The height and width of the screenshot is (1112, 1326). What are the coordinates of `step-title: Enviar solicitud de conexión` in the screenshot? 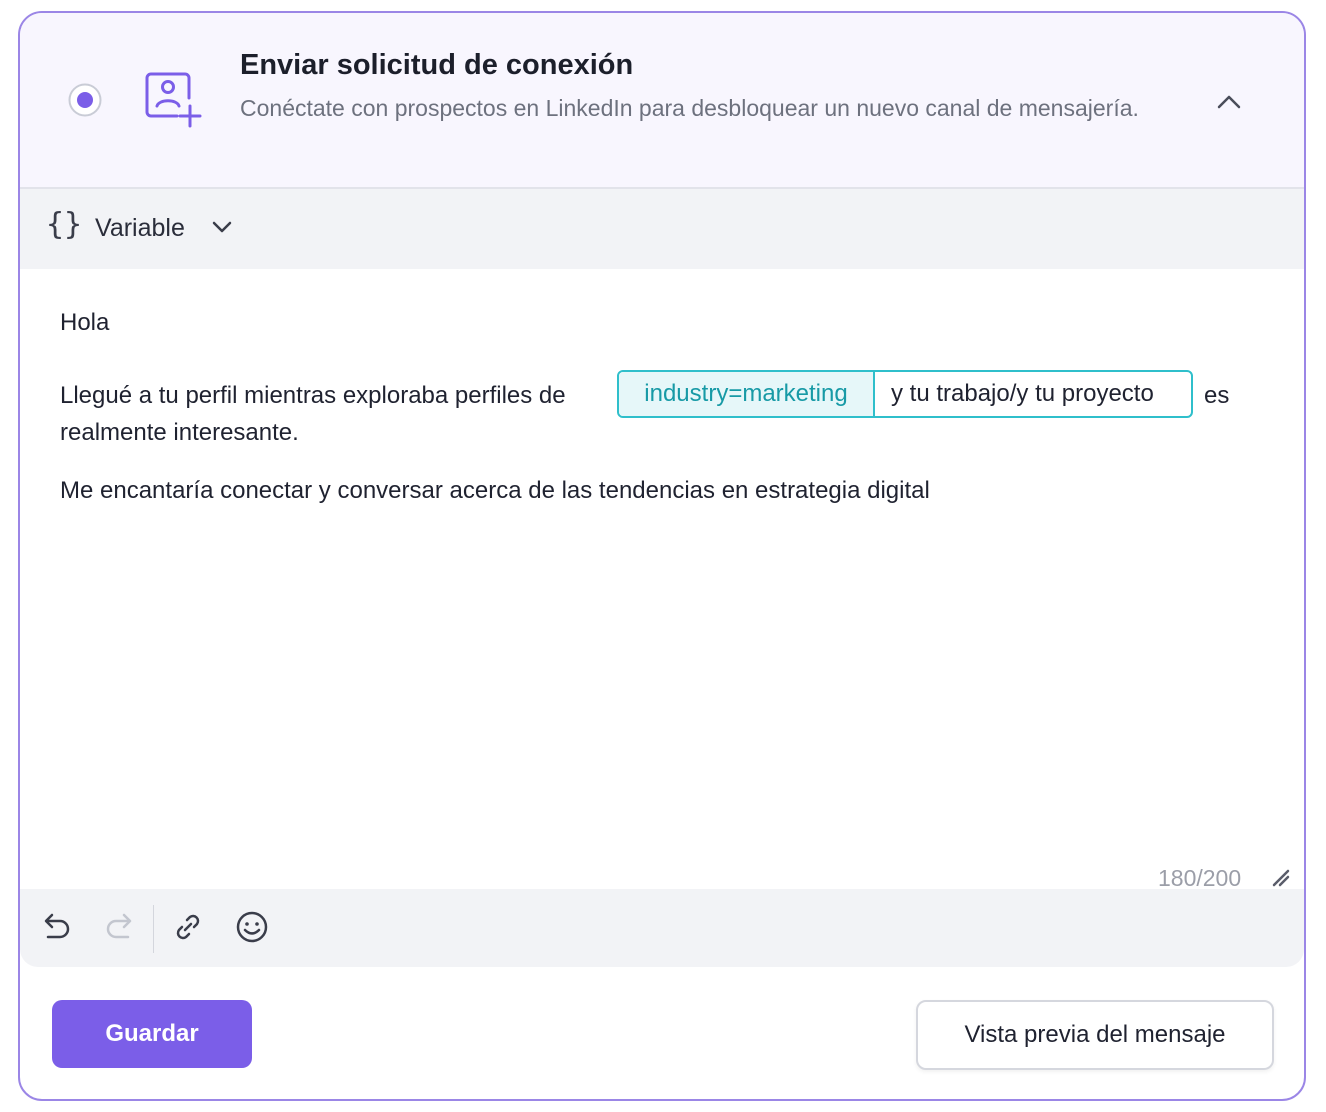 It's located at (437, 65).